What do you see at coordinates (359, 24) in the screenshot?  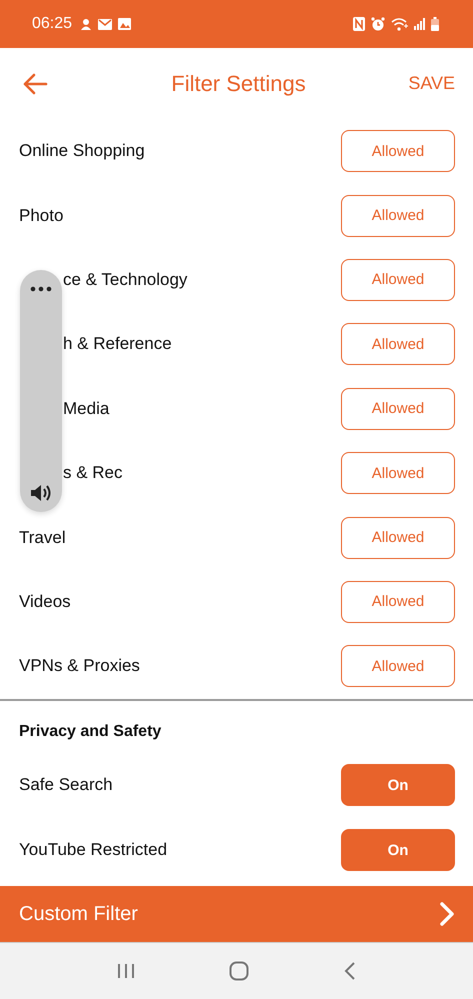 I see `nfc-icon` at bounding box center [359, 24].